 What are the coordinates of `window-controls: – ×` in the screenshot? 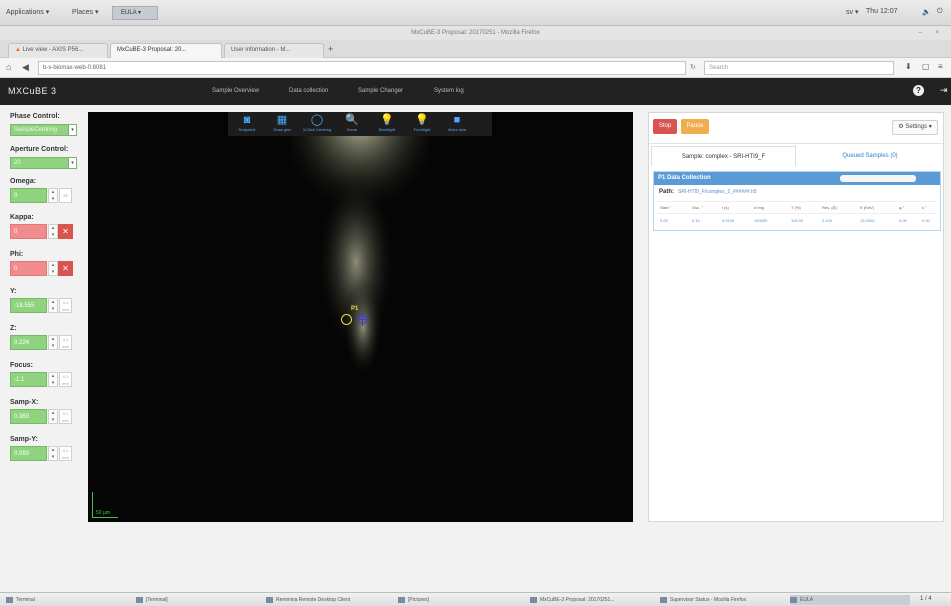 It's located at (931, 33).